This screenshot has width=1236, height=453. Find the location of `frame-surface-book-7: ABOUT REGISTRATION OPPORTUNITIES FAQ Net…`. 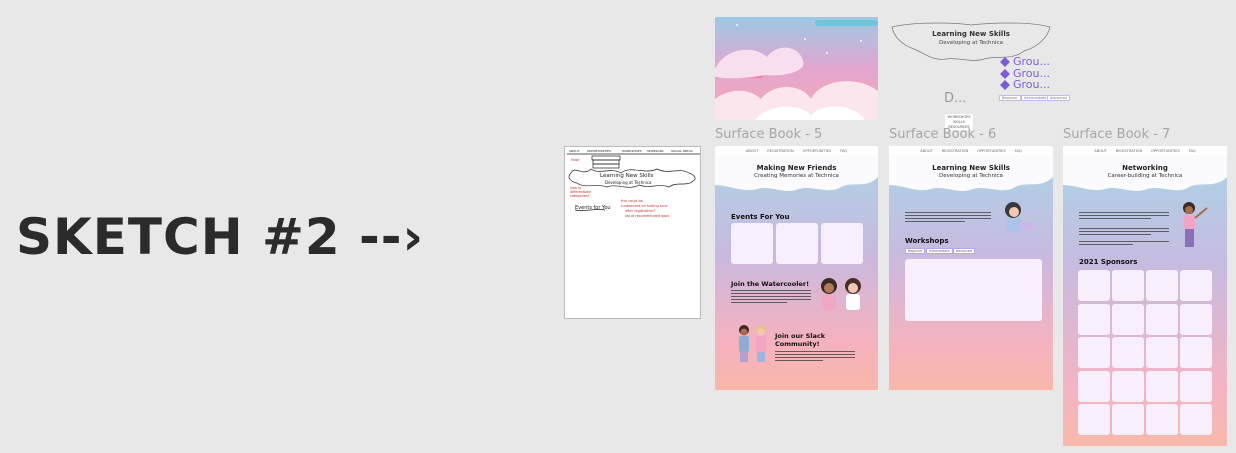

frame-surface-book-7: ABOUT REGISTRATION OPPORTUNITIES FAQ Net… is located at coordinates (1145, 296).